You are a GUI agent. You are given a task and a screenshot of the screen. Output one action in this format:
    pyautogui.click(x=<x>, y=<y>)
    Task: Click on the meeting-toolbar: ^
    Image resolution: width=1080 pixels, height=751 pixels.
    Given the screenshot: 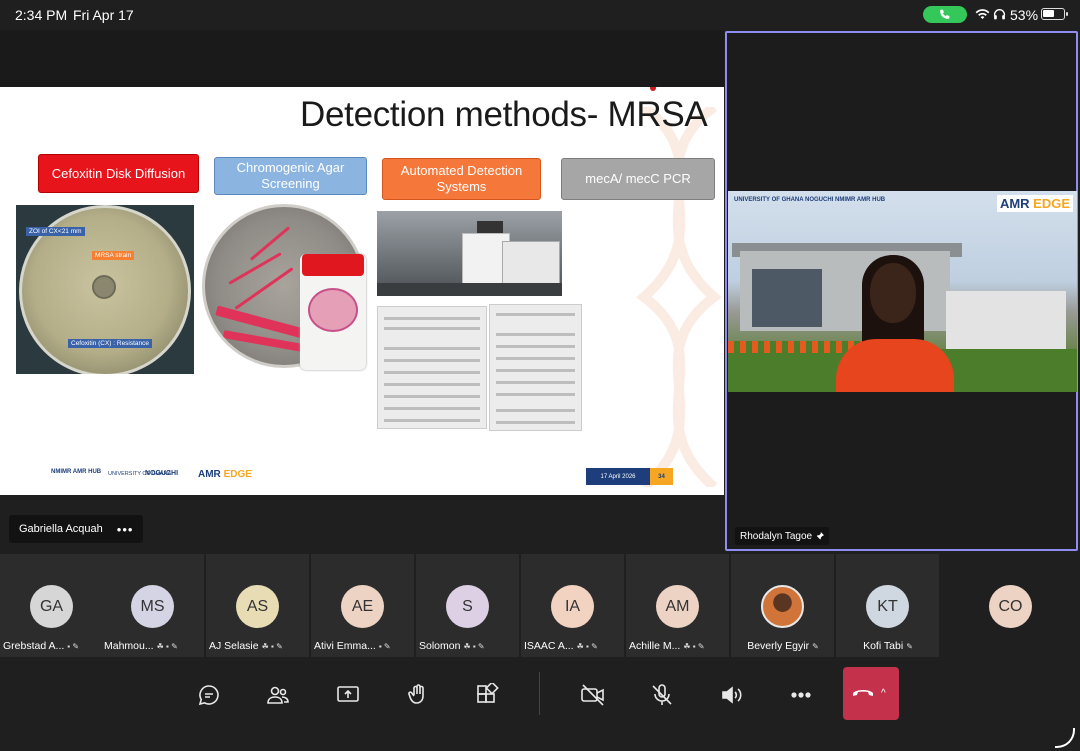 What is the action you would take?
    pyautogui.click(x=540, y=706)
    